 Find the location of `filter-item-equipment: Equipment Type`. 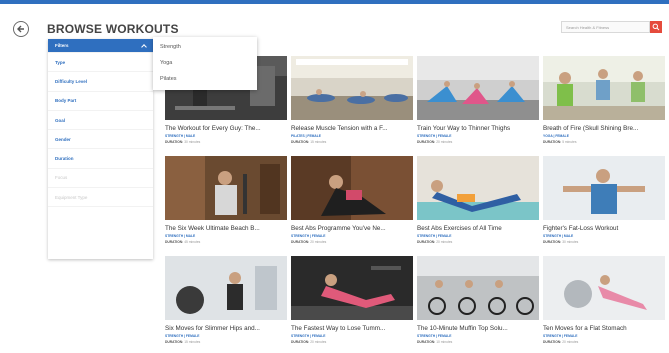

filter-item-equipment: Equipment Type is located at coordinates (100, 198).